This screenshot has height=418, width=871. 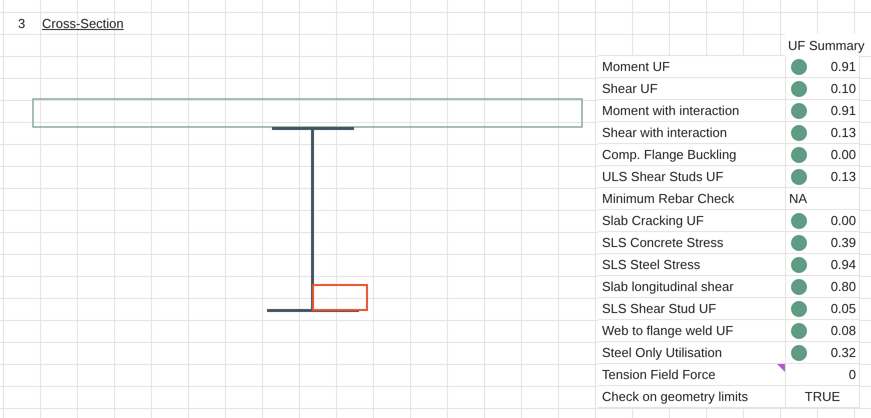 I want to click on check-label: Minimum Rebar Check, so click(x=668, y=198).